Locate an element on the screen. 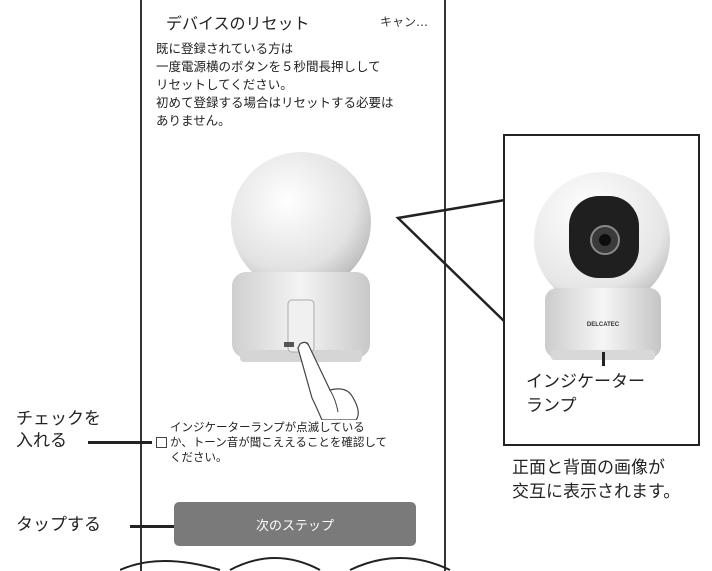 The image size is (712, 571). note-line: 正面と背面の画像が is located at coordinates (588, 468).